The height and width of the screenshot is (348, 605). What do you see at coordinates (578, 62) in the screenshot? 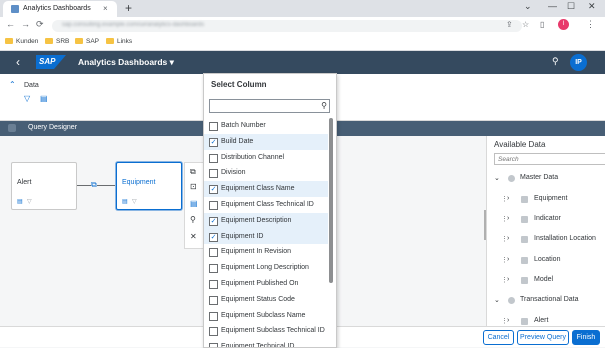
I see `user-avatar: IP` at bounding box center [578, 62].